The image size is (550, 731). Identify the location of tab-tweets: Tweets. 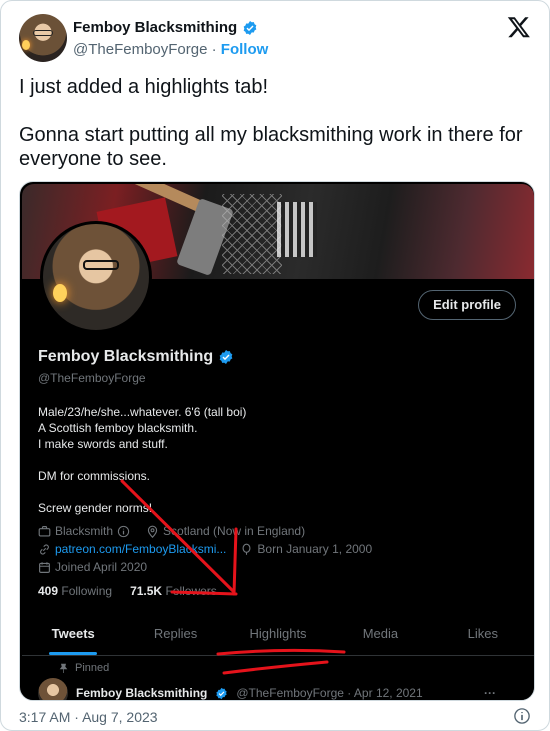
(73, 633).